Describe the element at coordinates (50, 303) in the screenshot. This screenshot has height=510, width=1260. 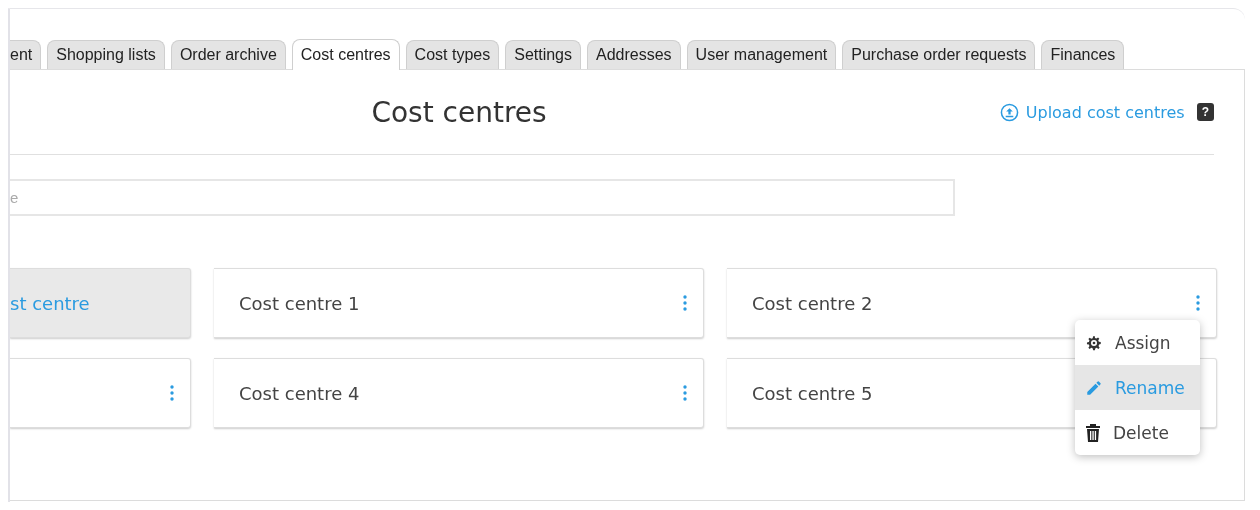
I see `card-label: st centre` at that location.